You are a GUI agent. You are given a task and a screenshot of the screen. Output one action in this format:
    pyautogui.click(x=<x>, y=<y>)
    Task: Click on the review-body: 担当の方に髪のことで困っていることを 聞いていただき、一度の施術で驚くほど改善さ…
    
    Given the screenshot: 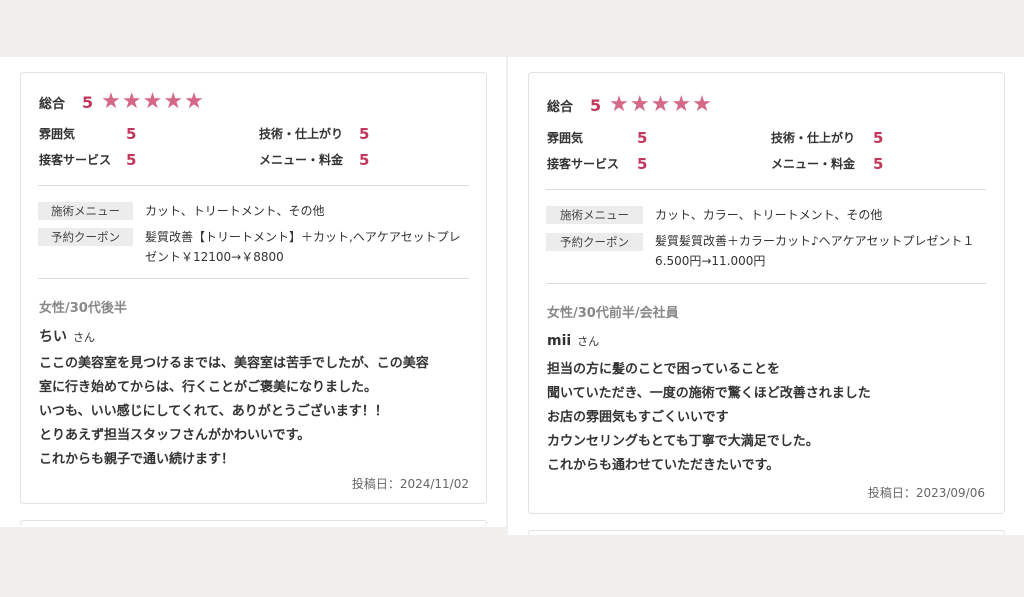 What is the action you would take?
    pyautogui.click(x=709, y=418)
    